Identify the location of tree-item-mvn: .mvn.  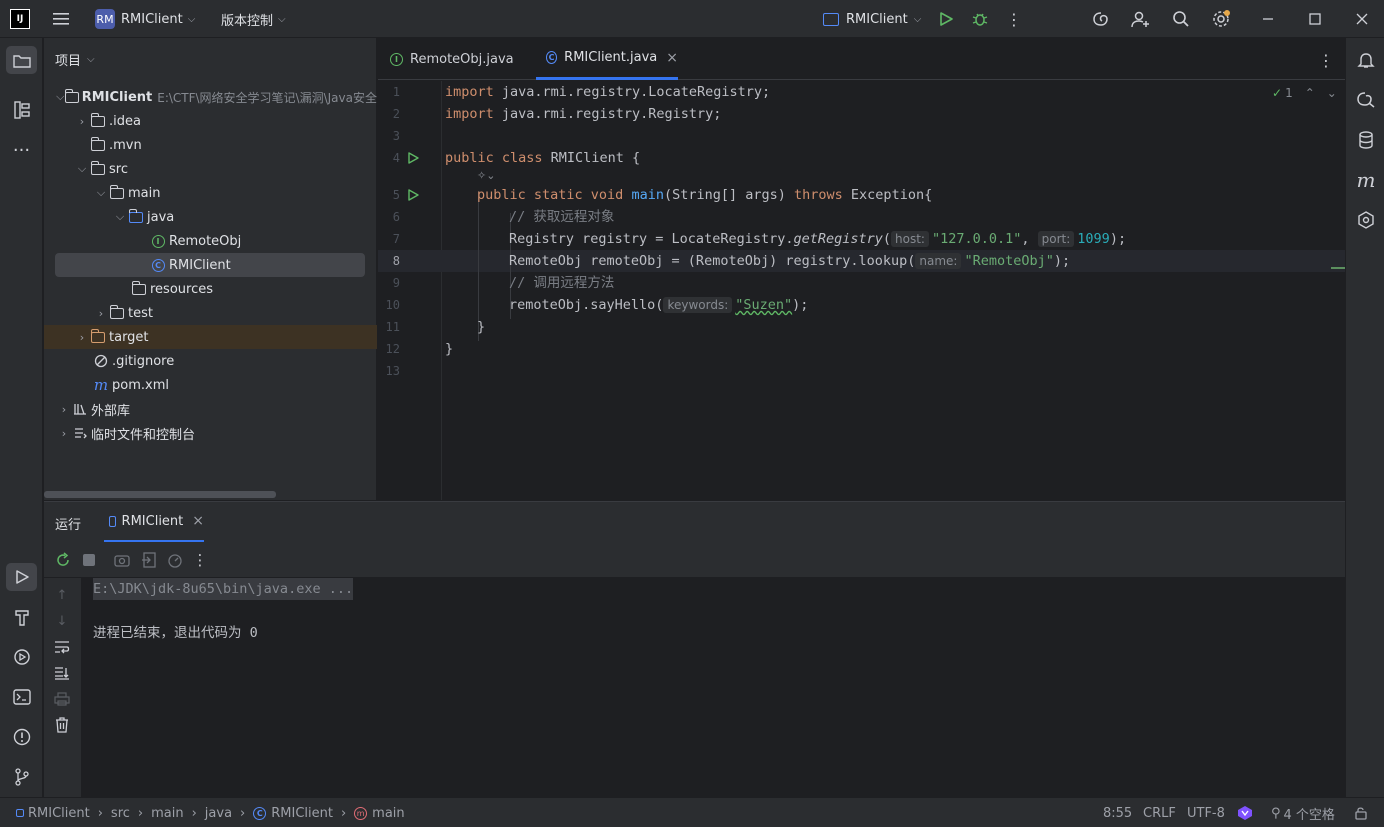
(210, 145).